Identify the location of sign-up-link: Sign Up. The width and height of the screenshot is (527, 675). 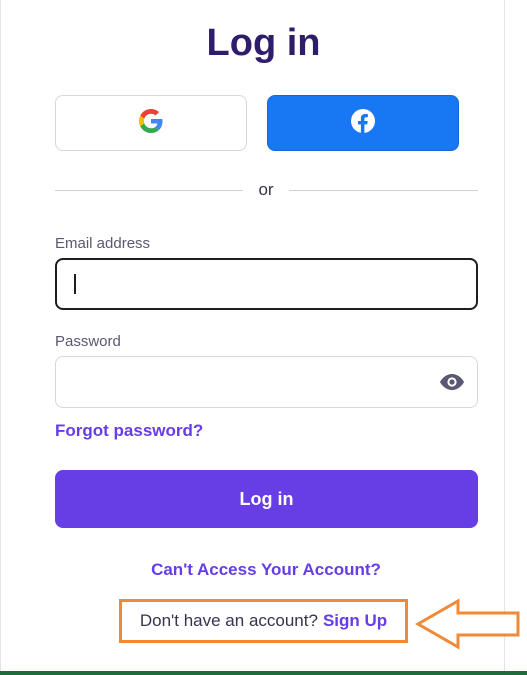
(355, 621).